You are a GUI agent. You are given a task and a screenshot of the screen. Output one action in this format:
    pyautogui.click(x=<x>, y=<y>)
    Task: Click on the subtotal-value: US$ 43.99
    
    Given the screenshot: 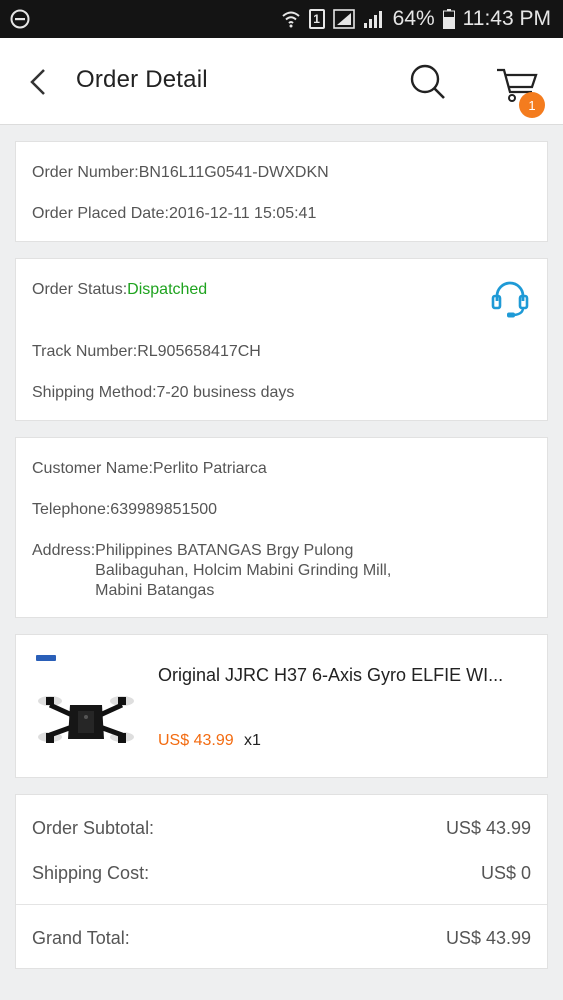 What is the action you would take?
    pyautogui.click(x=488, y=828)
    